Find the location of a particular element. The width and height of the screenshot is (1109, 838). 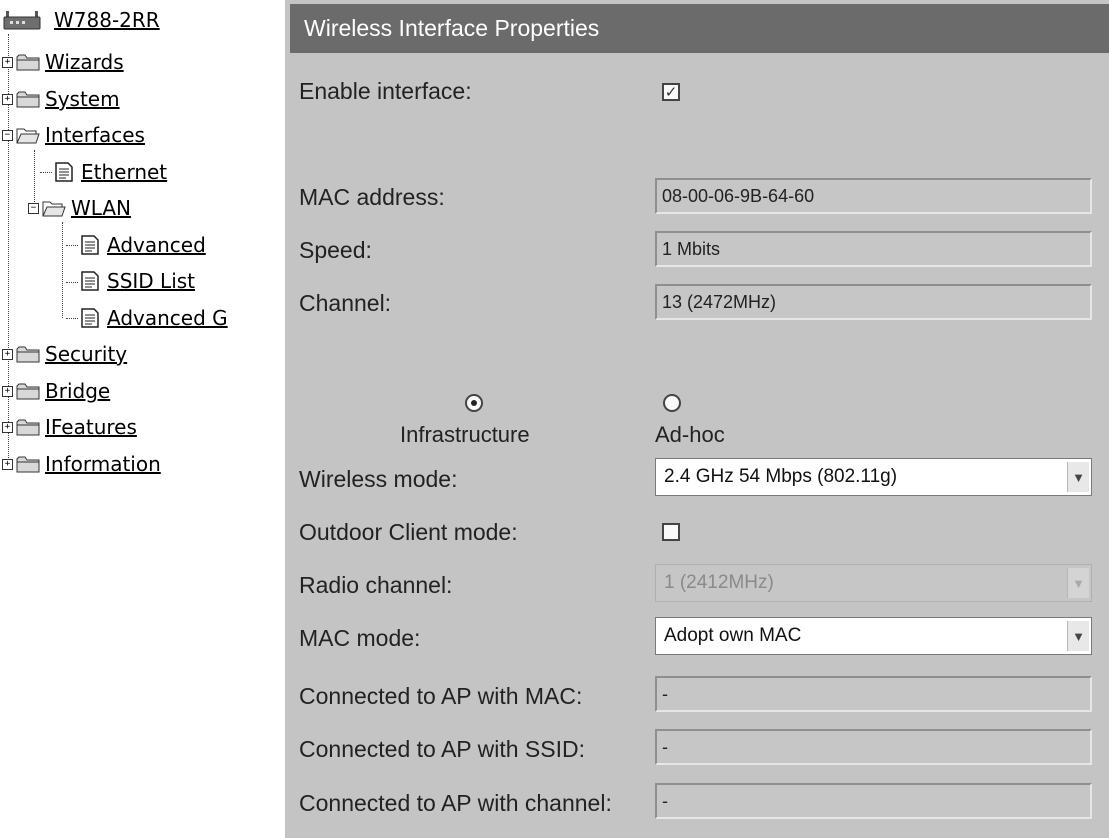

tree-label-advanced-g: Advanced G is located at coordinates (167, 318).